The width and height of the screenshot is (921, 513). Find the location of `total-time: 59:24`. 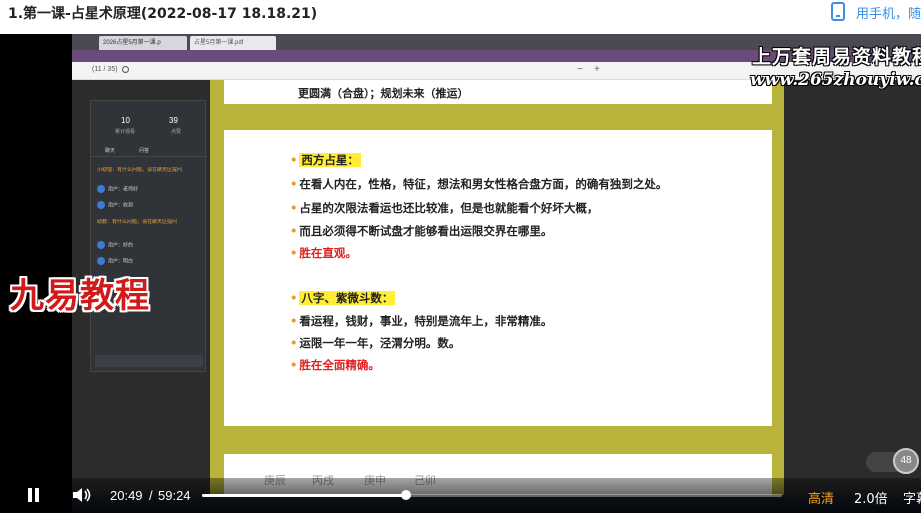

total-time: 59:24 is located at coordinates (174, 495).